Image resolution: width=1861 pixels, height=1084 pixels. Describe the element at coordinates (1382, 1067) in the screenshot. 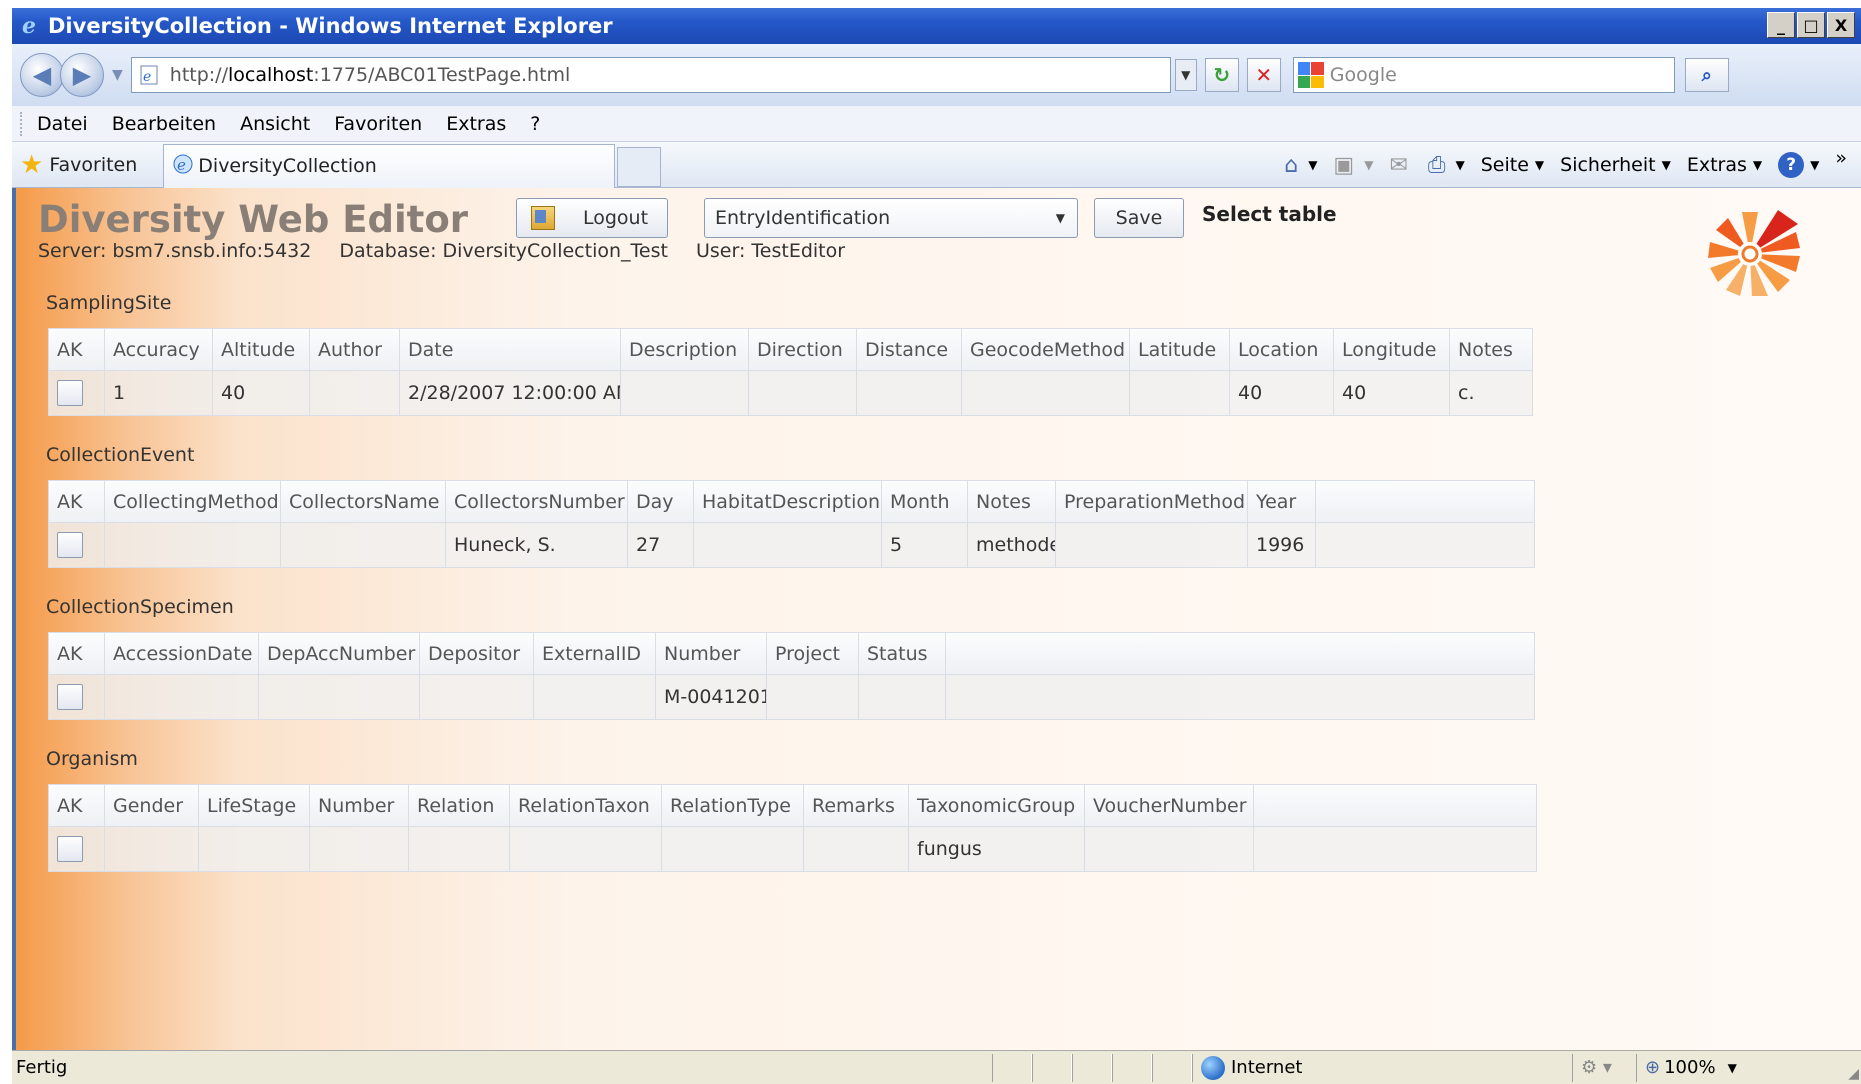

I see `security-zone: Internet` at that location.